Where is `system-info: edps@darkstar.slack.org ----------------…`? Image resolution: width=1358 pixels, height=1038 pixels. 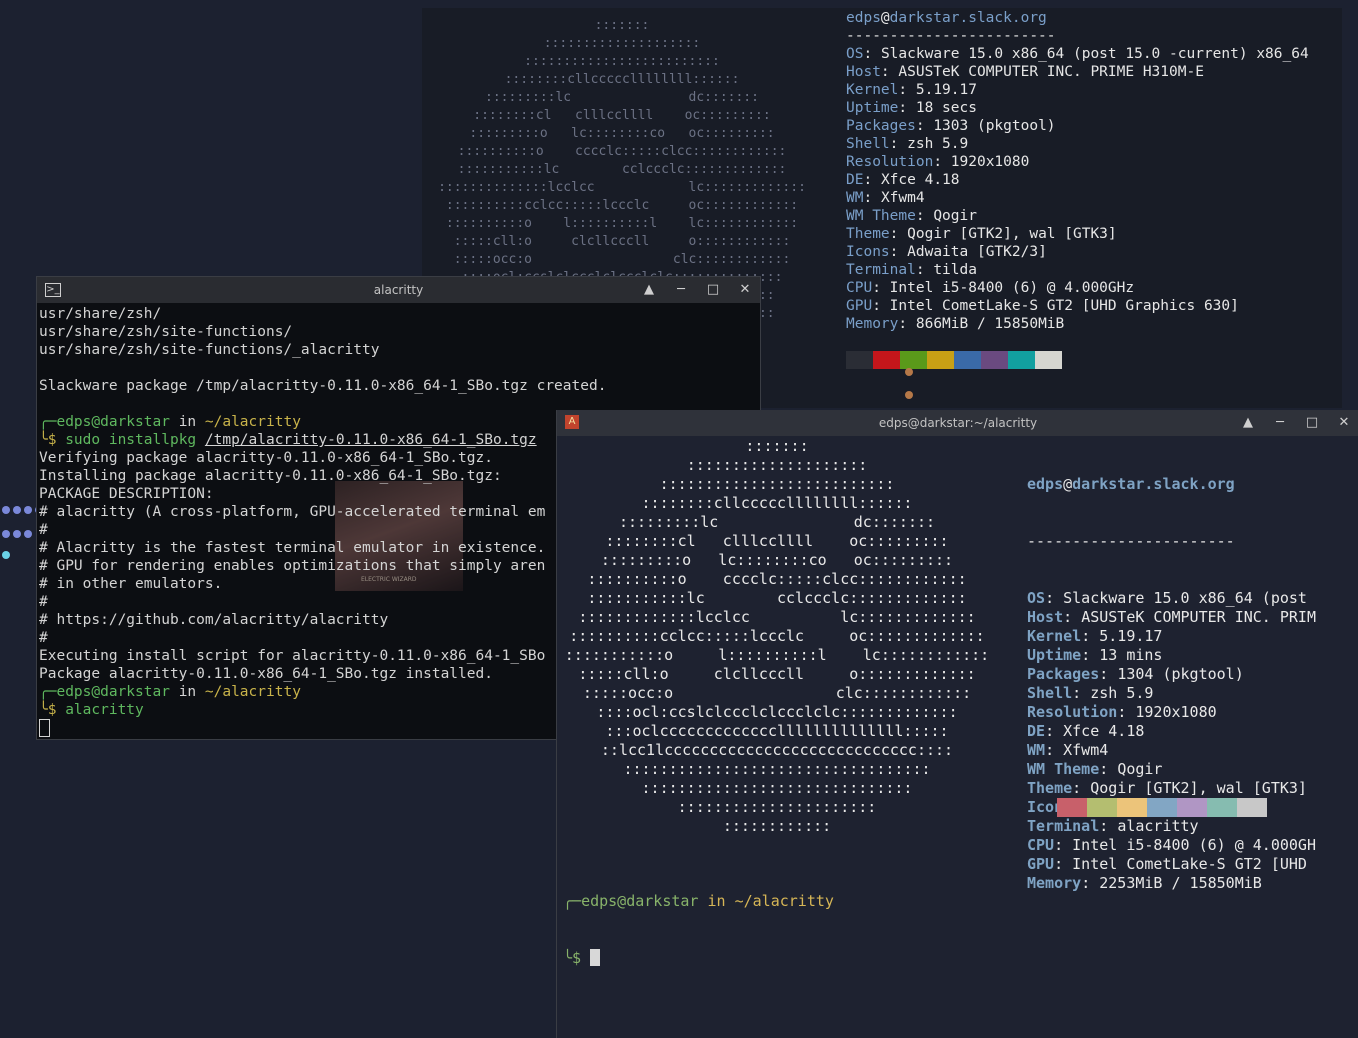 system-info: edps@darkstar.slack.org ----------------… is located at coordinates (1077, 171).